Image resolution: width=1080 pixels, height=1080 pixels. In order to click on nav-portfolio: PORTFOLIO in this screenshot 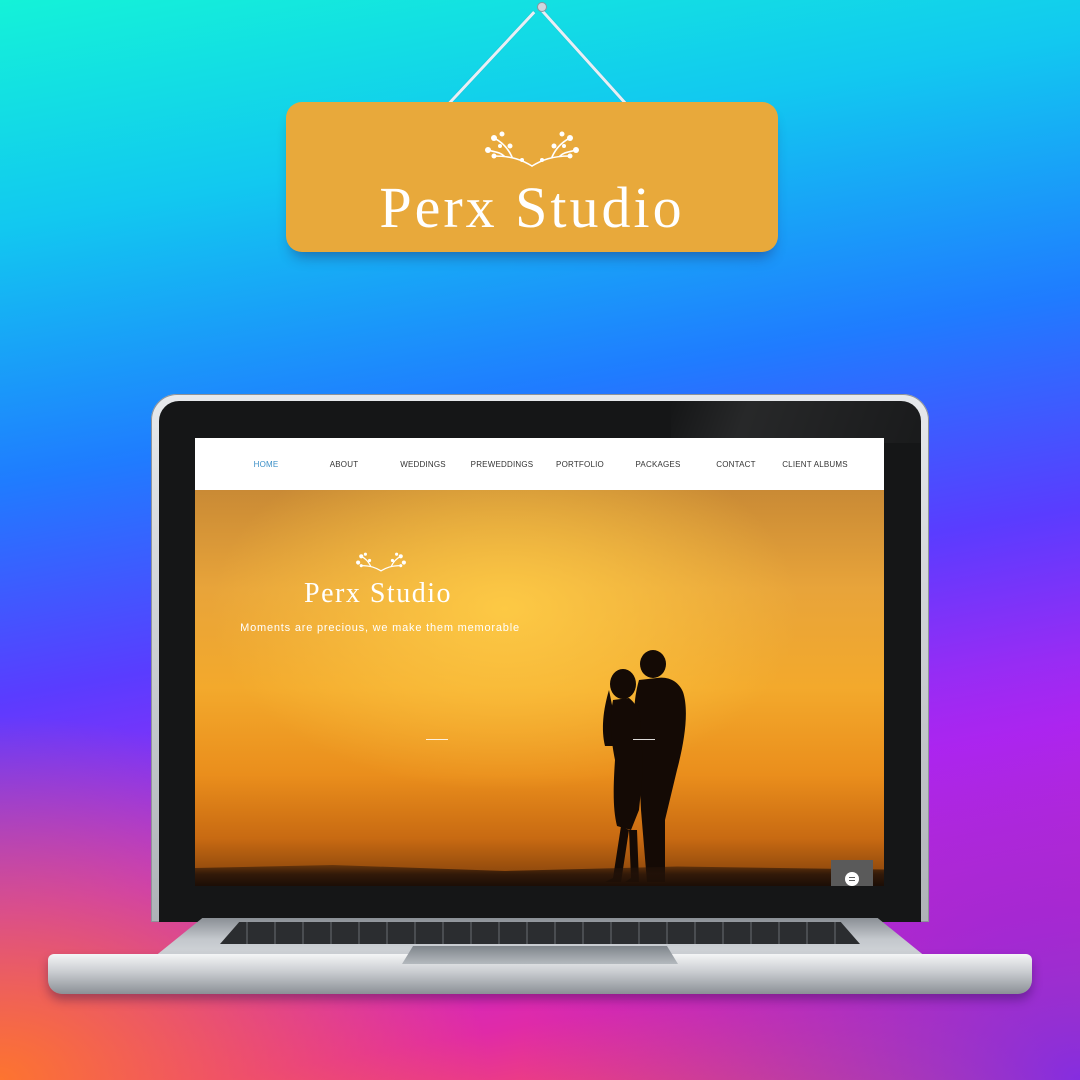, I will do `click(580, 464)`.